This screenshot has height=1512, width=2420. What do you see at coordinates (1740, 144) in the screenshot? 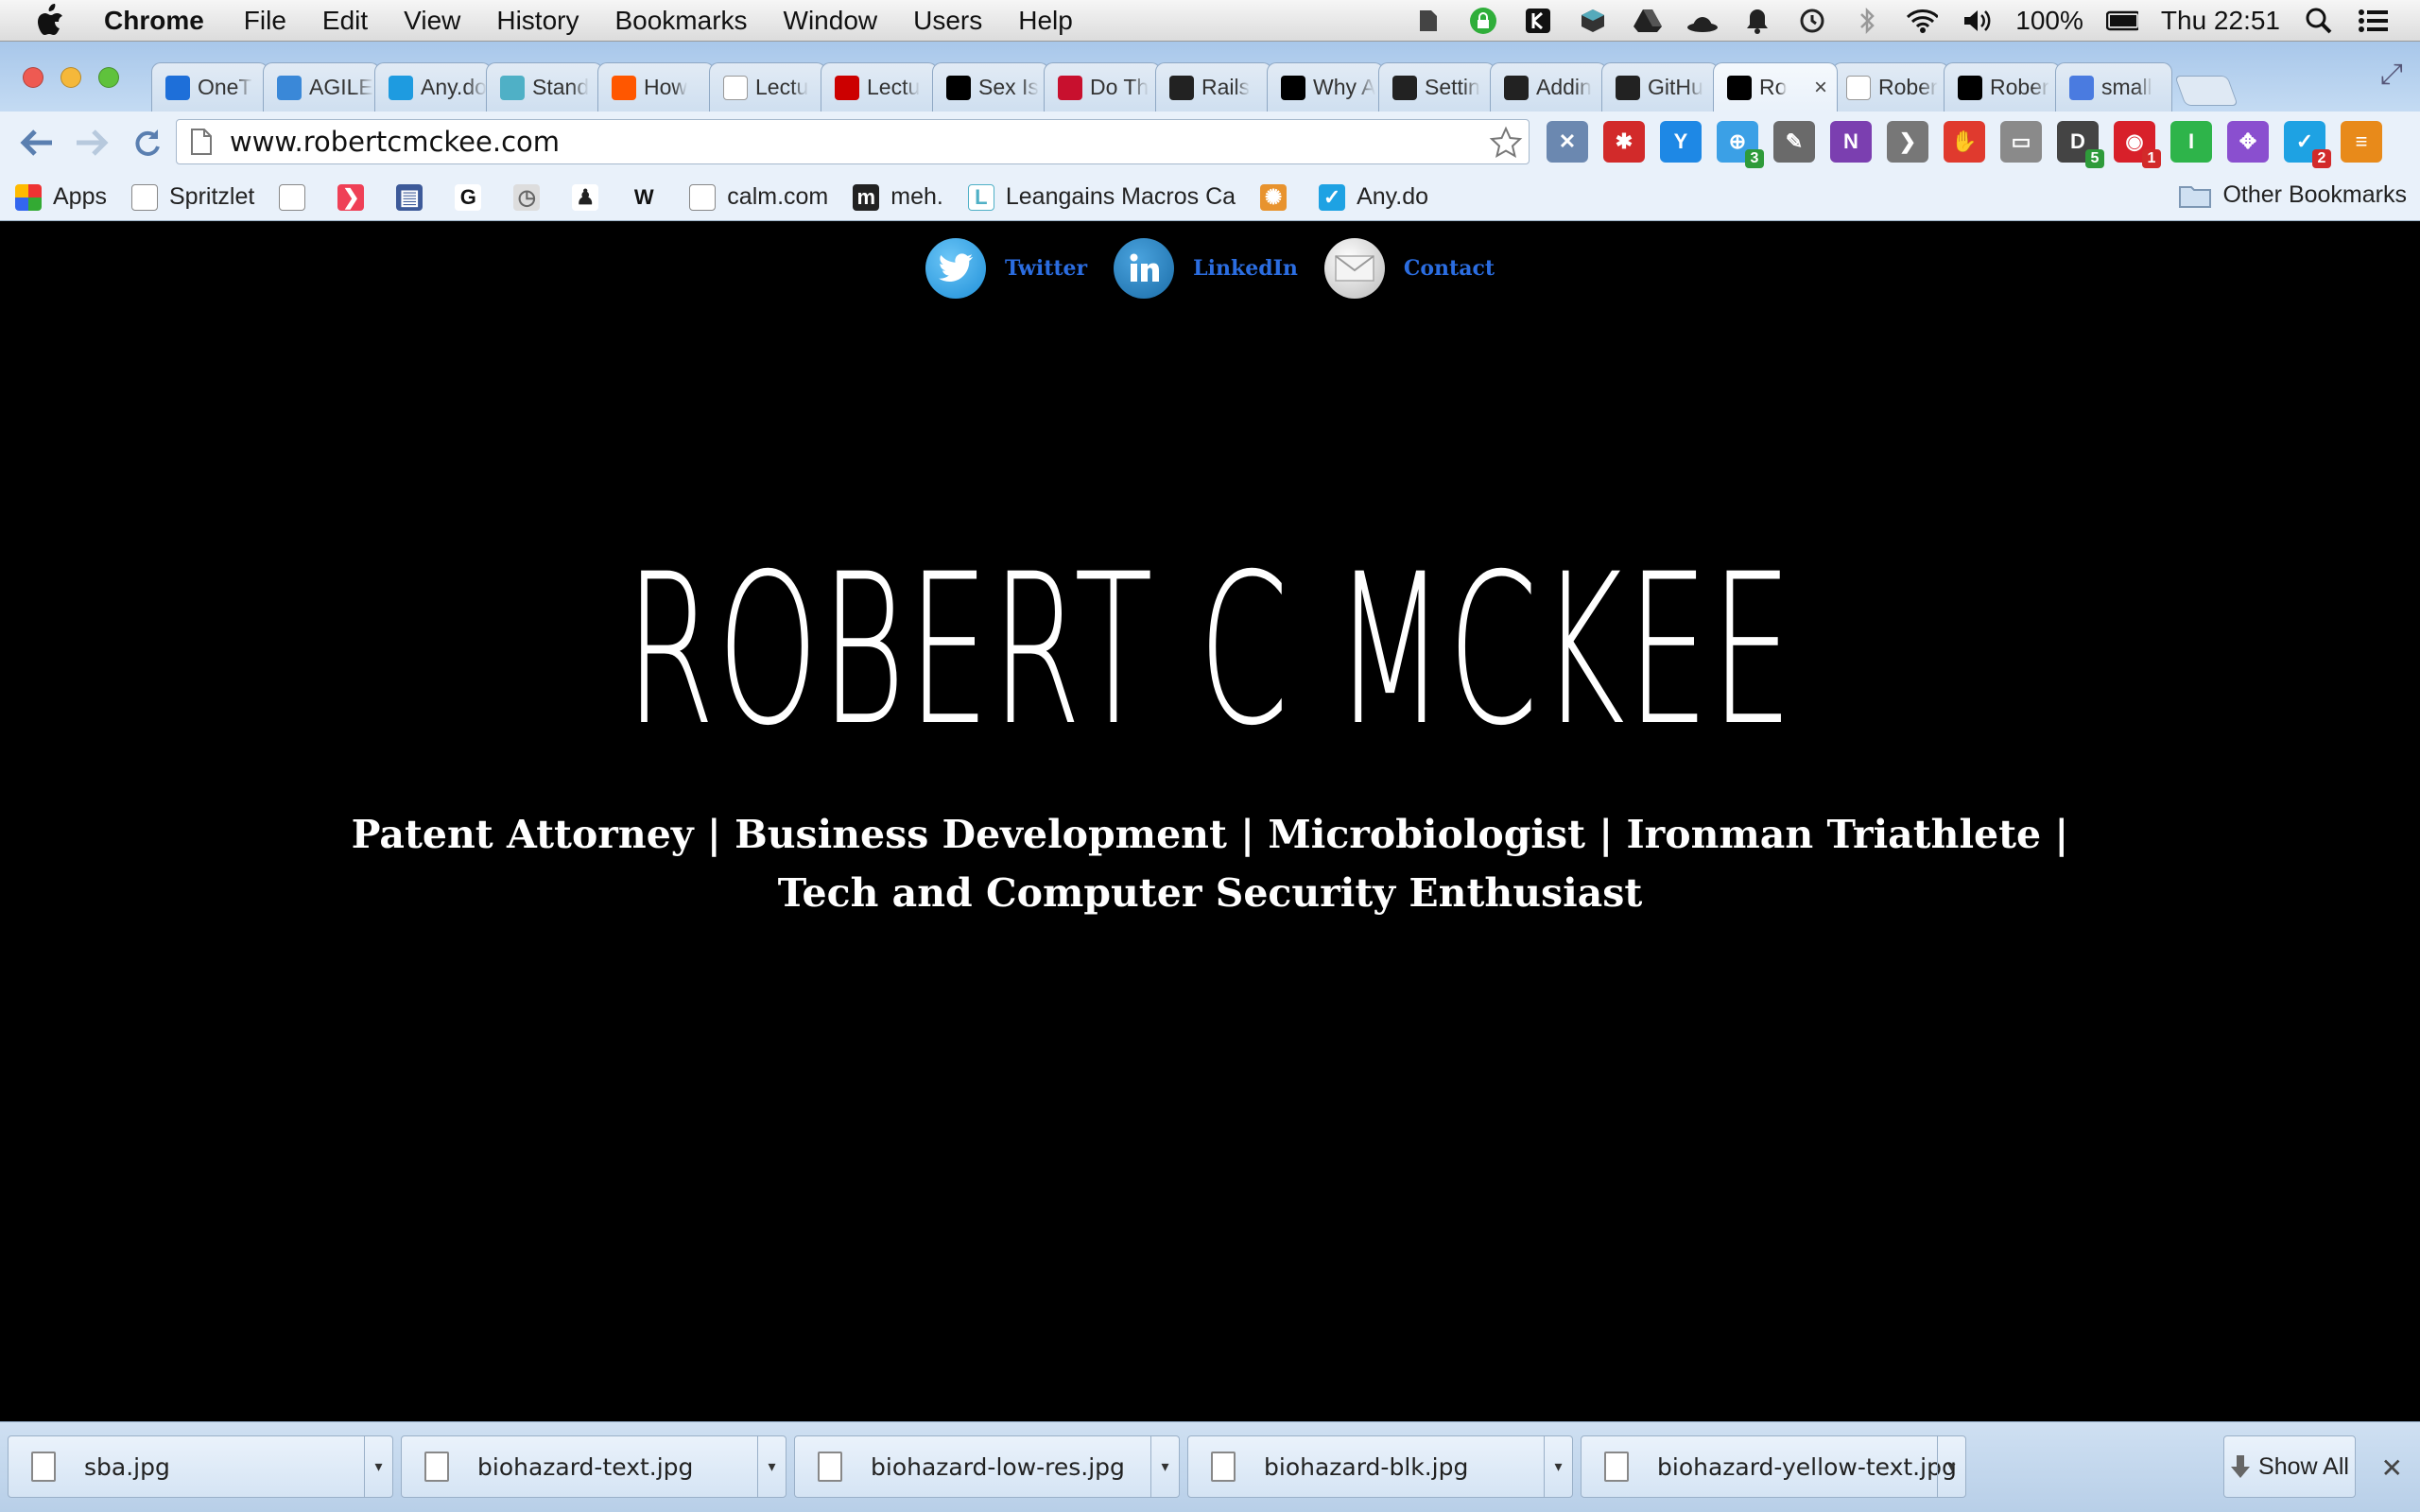
I see `globe-icon: ⊕ 3` at bounding box center [1740, 144].